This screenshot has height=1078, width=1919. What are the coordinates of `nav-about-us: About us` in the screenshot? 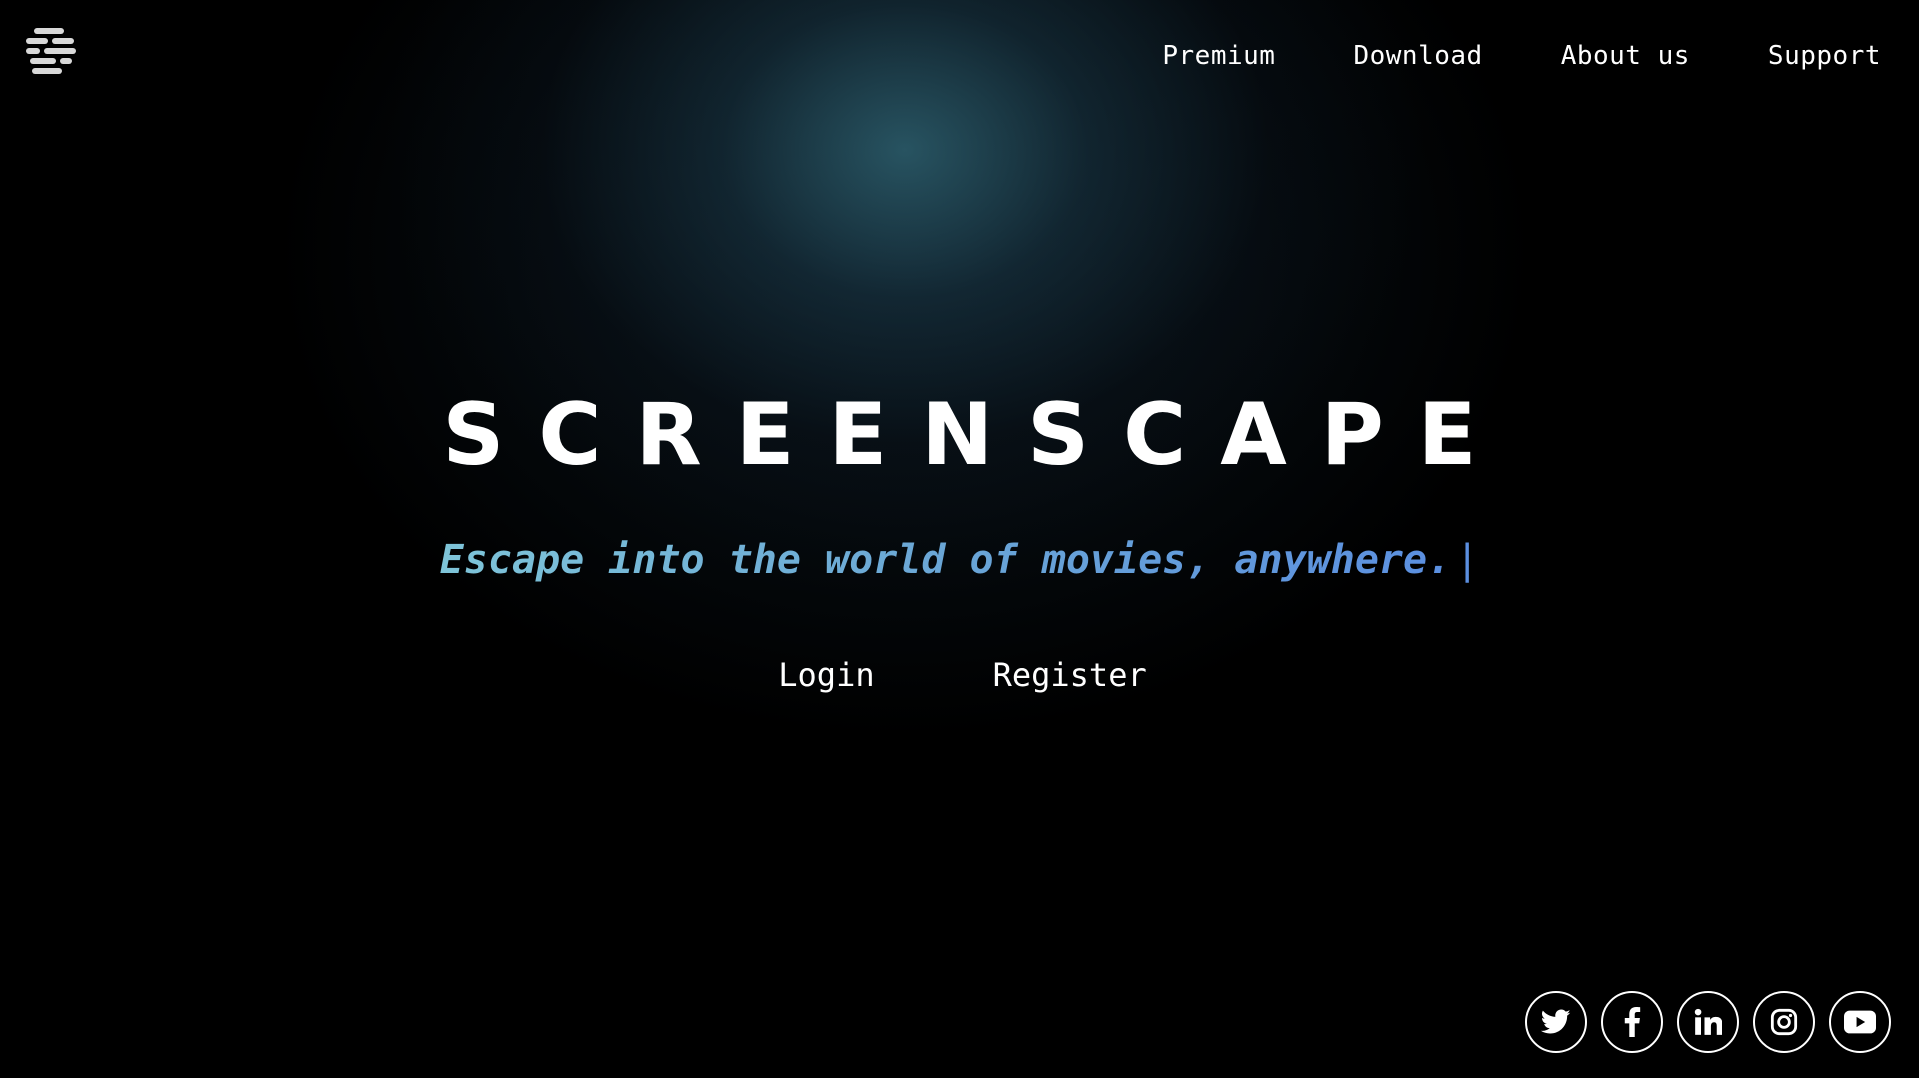 It's located at (1625, 56).